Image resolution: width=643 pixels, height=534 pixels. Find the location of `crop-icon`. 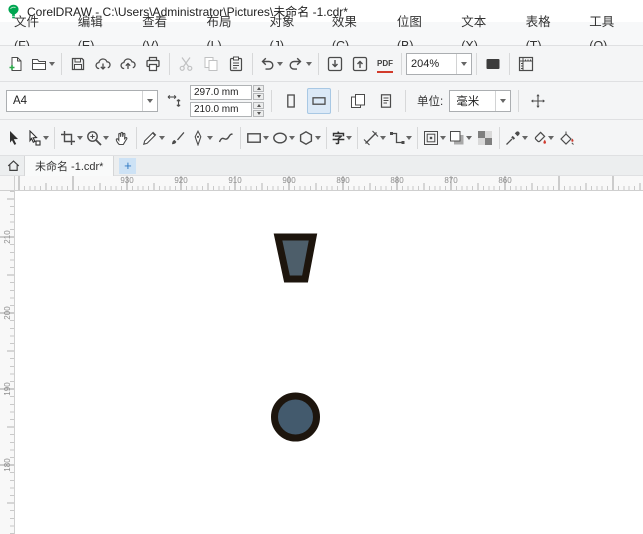

crop-icon is located at coordinates (68, 138).